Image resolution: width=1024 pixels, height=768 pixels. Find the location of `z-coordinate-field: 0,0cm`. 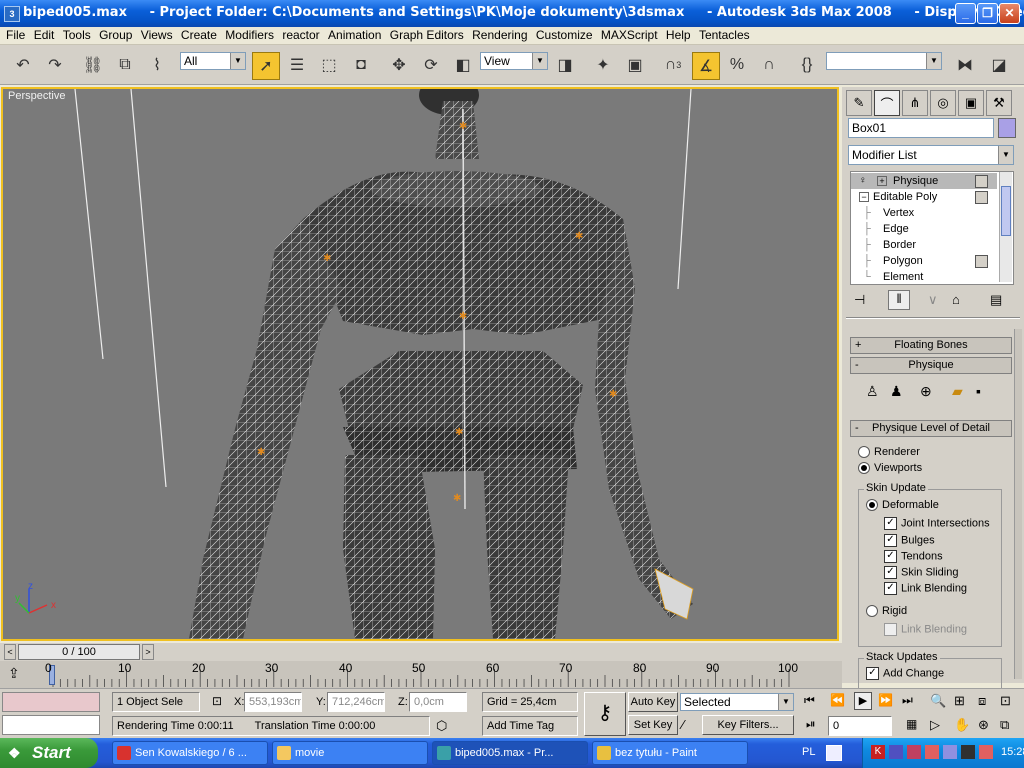

z-coordinate-field: 0,0cm is located at coordinates (438, 702).